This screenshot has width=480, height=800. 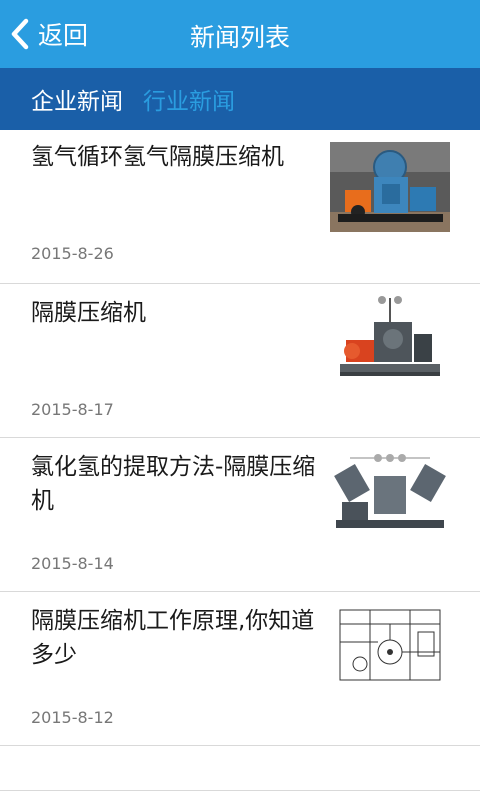 I want to click on app-header: 返回 新闻列表, so click(x=240, y=34).